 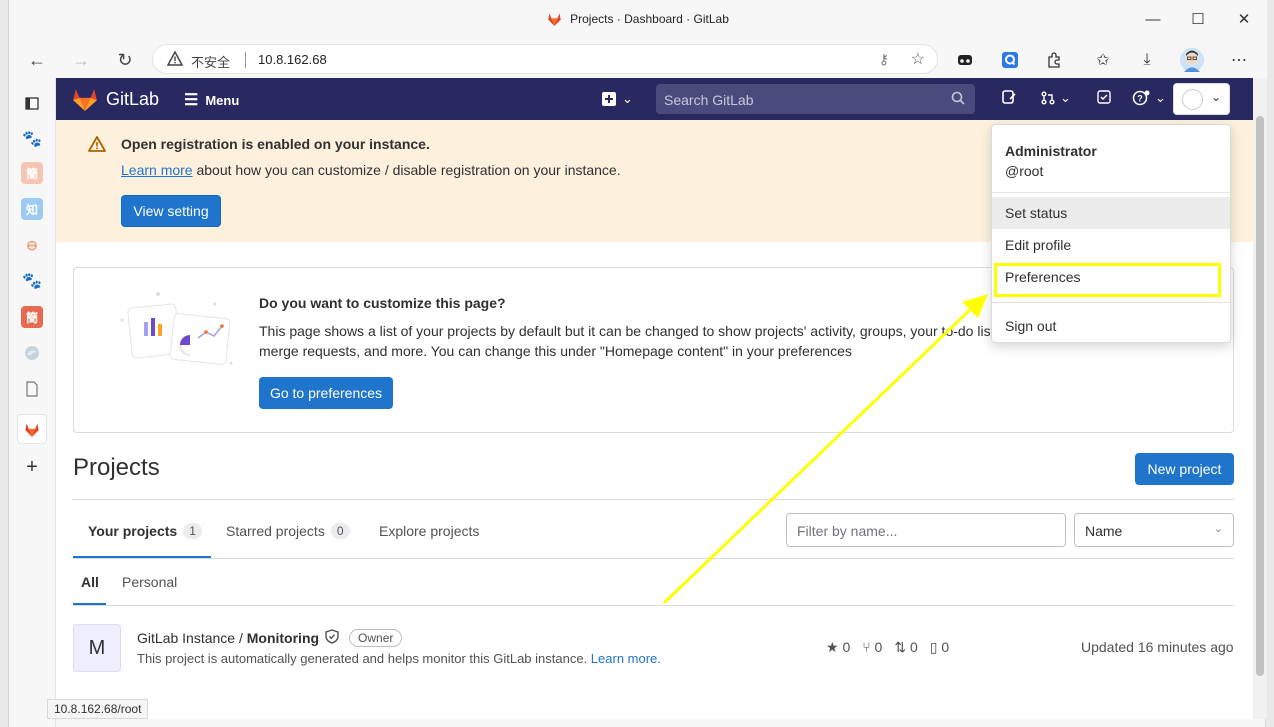 What do you see at coordinates (32, 209) in the screenshot?
I see `zhi-icon: 知` at bounding box center [32, 209].